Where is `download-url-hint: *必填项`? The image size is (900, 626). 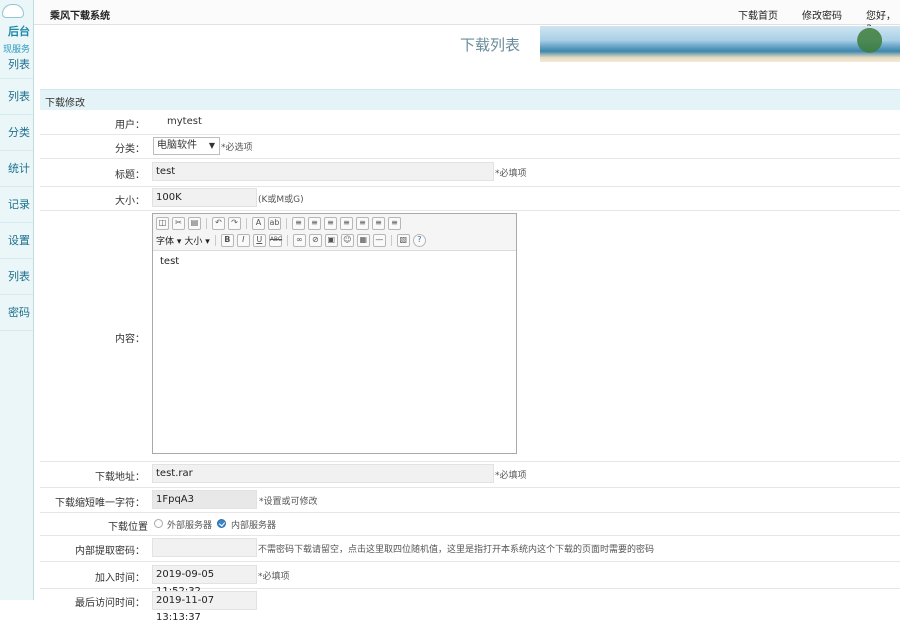 download-url-hint: *必填项 is located at coordinates (511, 476).